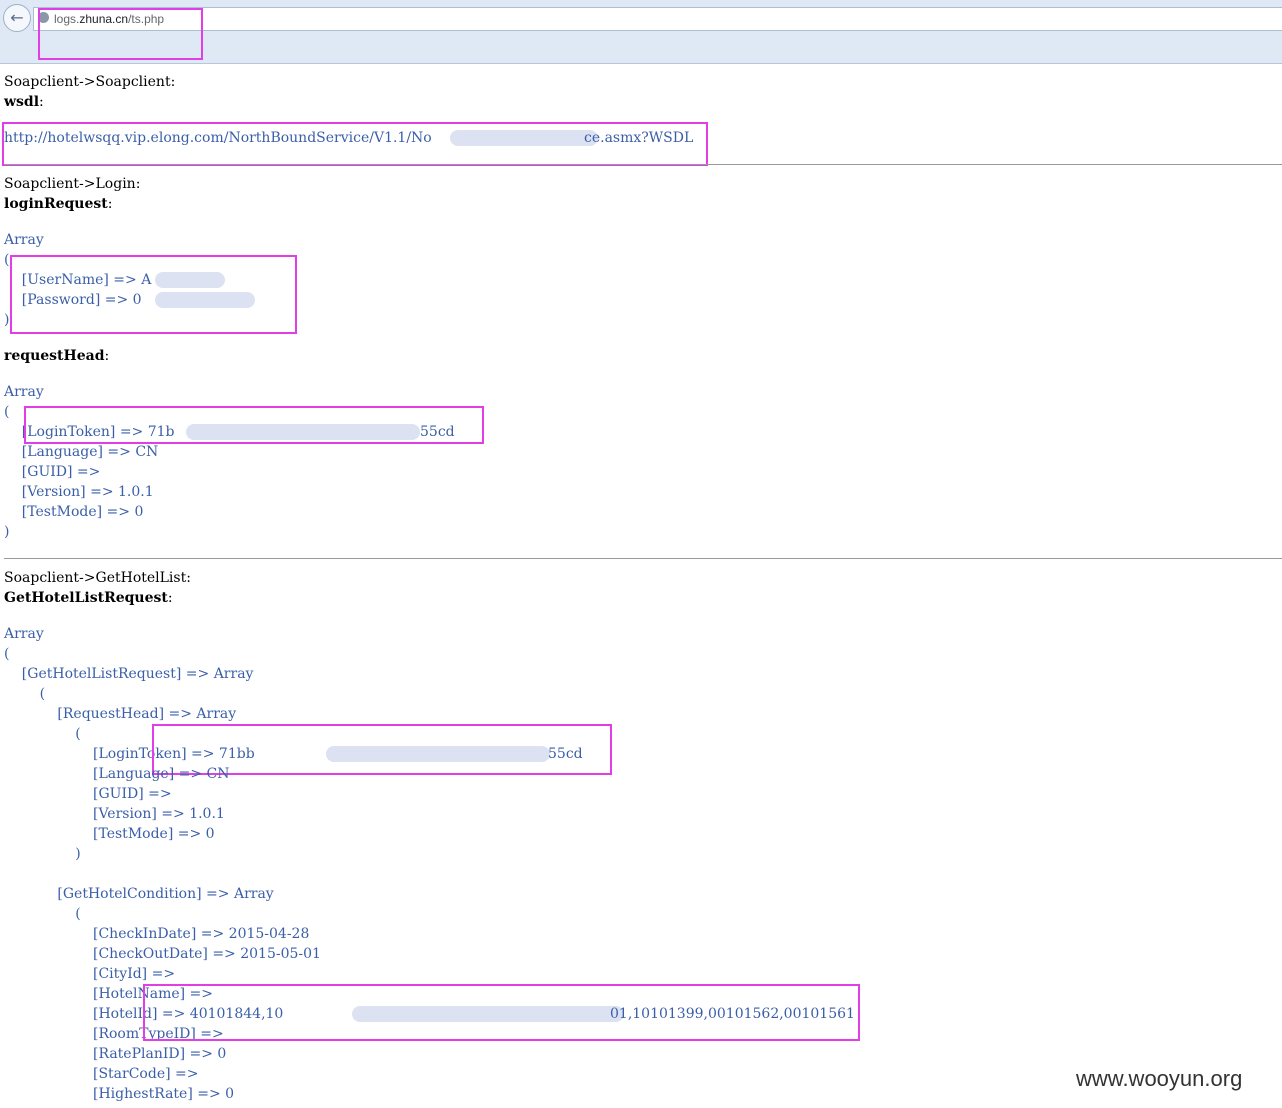  I want to click on checkout-row: [CheckOutDate] => 2015-05-01, so click(162, 954).